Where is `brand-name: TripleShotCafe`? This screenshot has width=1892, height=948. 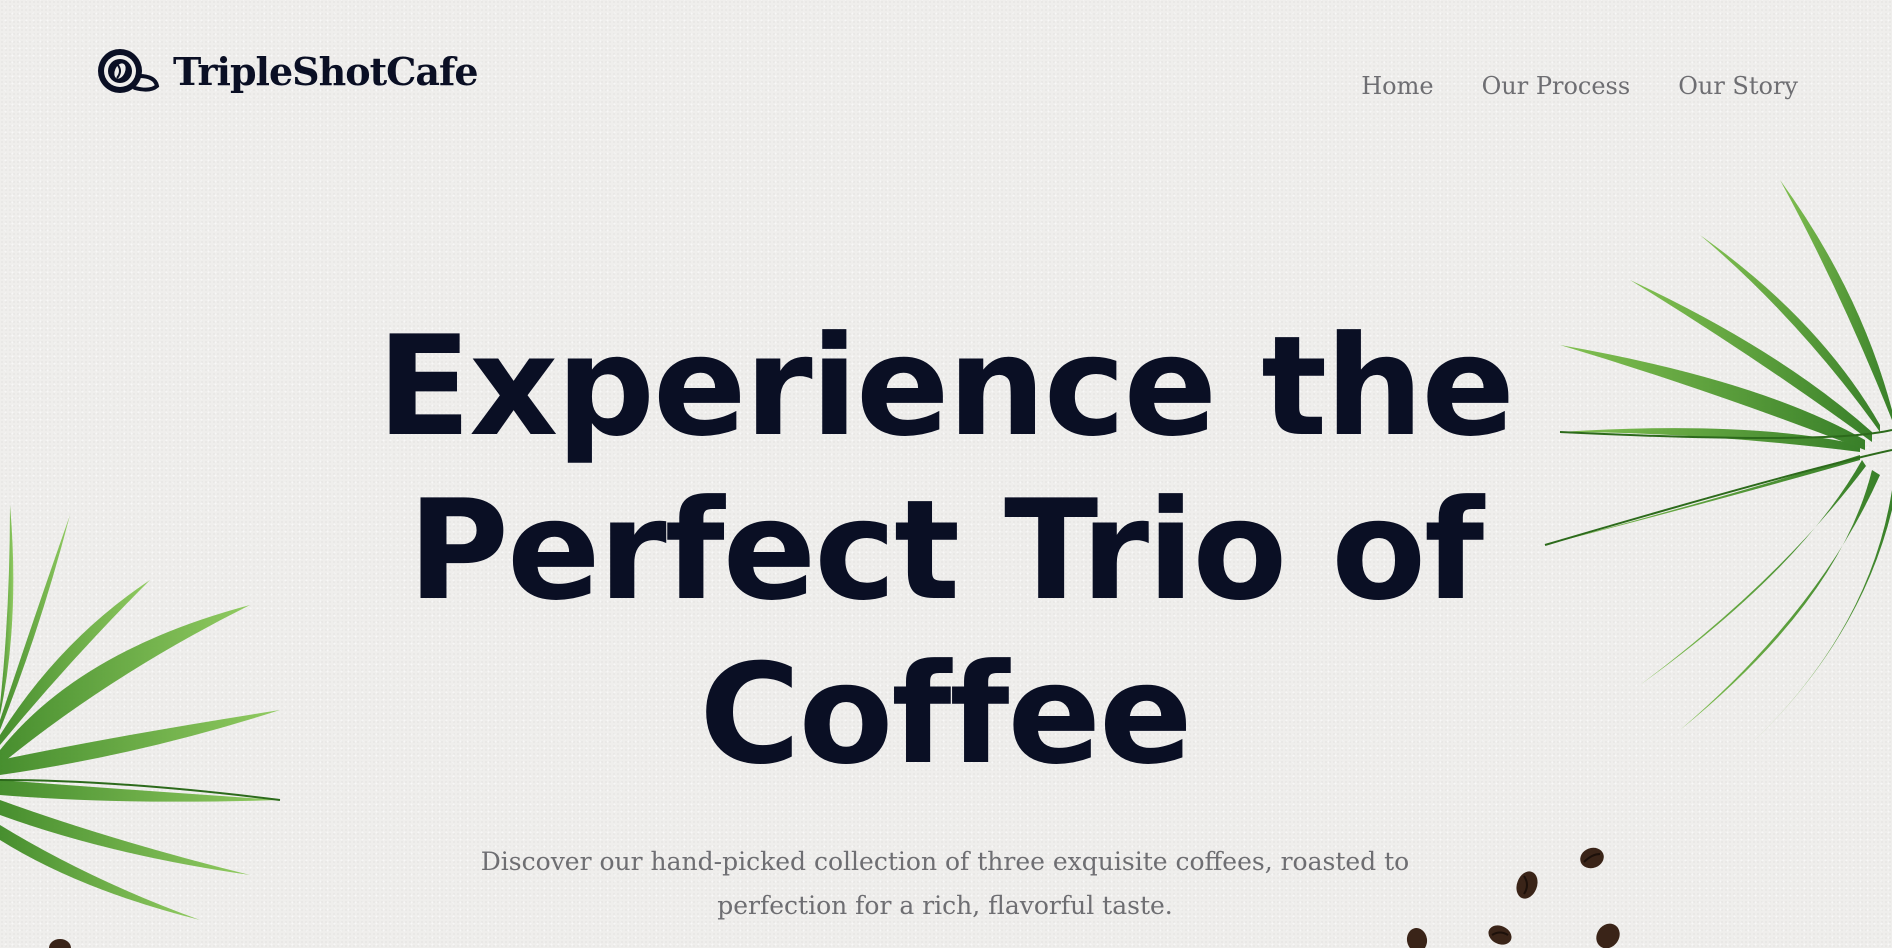
brand-name: TripleShotCafe is located at coordinates (326, 71).